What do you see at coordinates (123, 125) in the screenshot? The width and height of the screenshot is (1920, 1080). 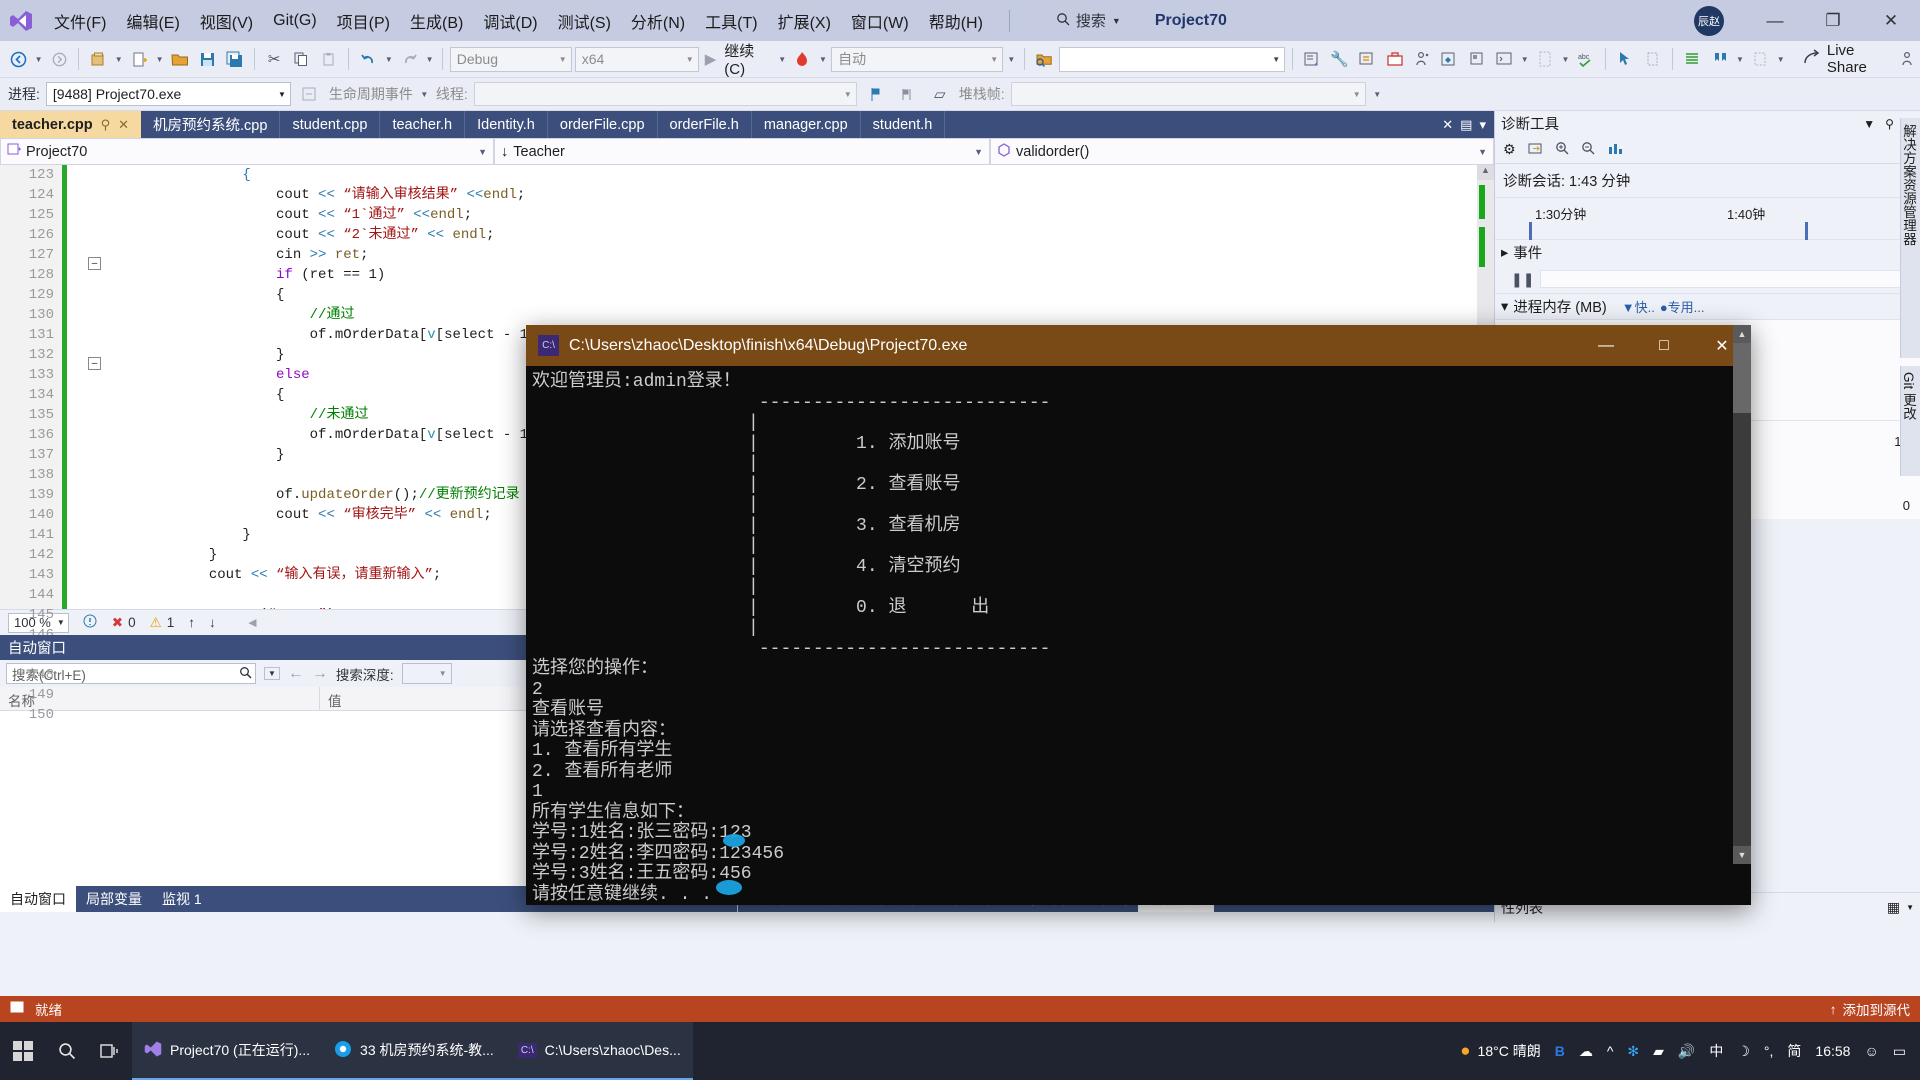 I see `close-icon: ✕` at bounding box center [123, 125].